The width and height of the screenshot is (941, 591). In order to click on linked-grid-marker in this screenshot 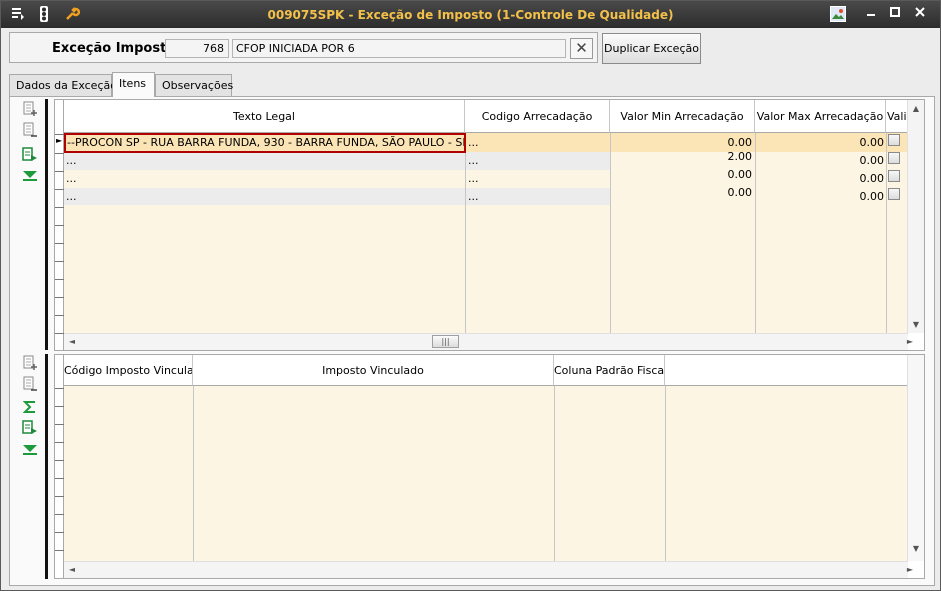, I will do `click(46, 466)`.